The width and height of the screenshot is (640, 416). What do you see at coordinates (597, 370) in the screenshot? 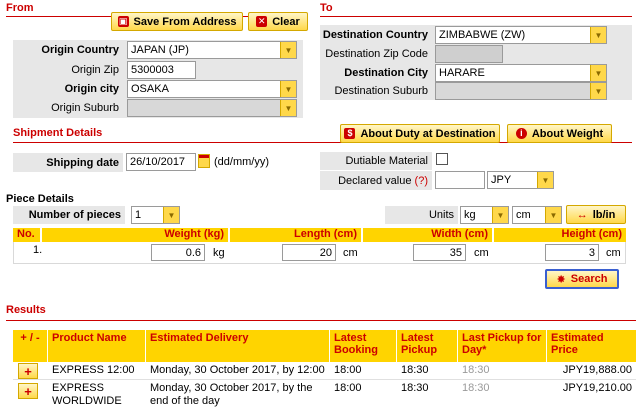
I see `result-price: JPY19,888.00` at bounding box center [597, 370].